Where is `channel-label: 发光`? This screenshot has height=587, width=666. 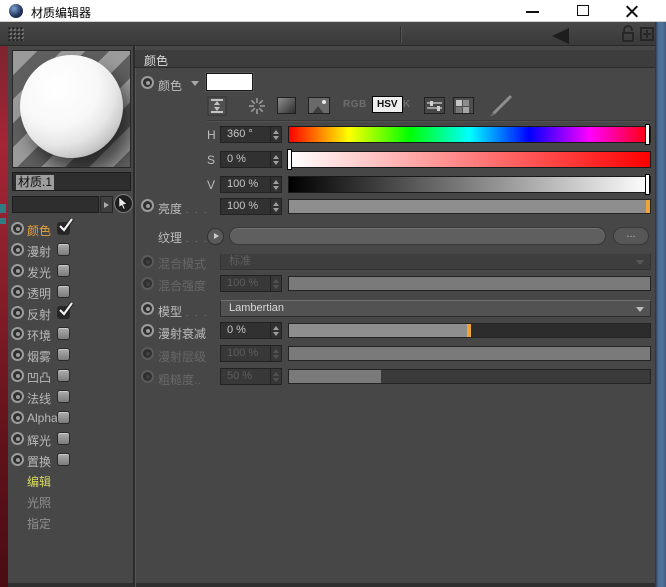
channel-label: 发光 is located at coordinates (39, 272).